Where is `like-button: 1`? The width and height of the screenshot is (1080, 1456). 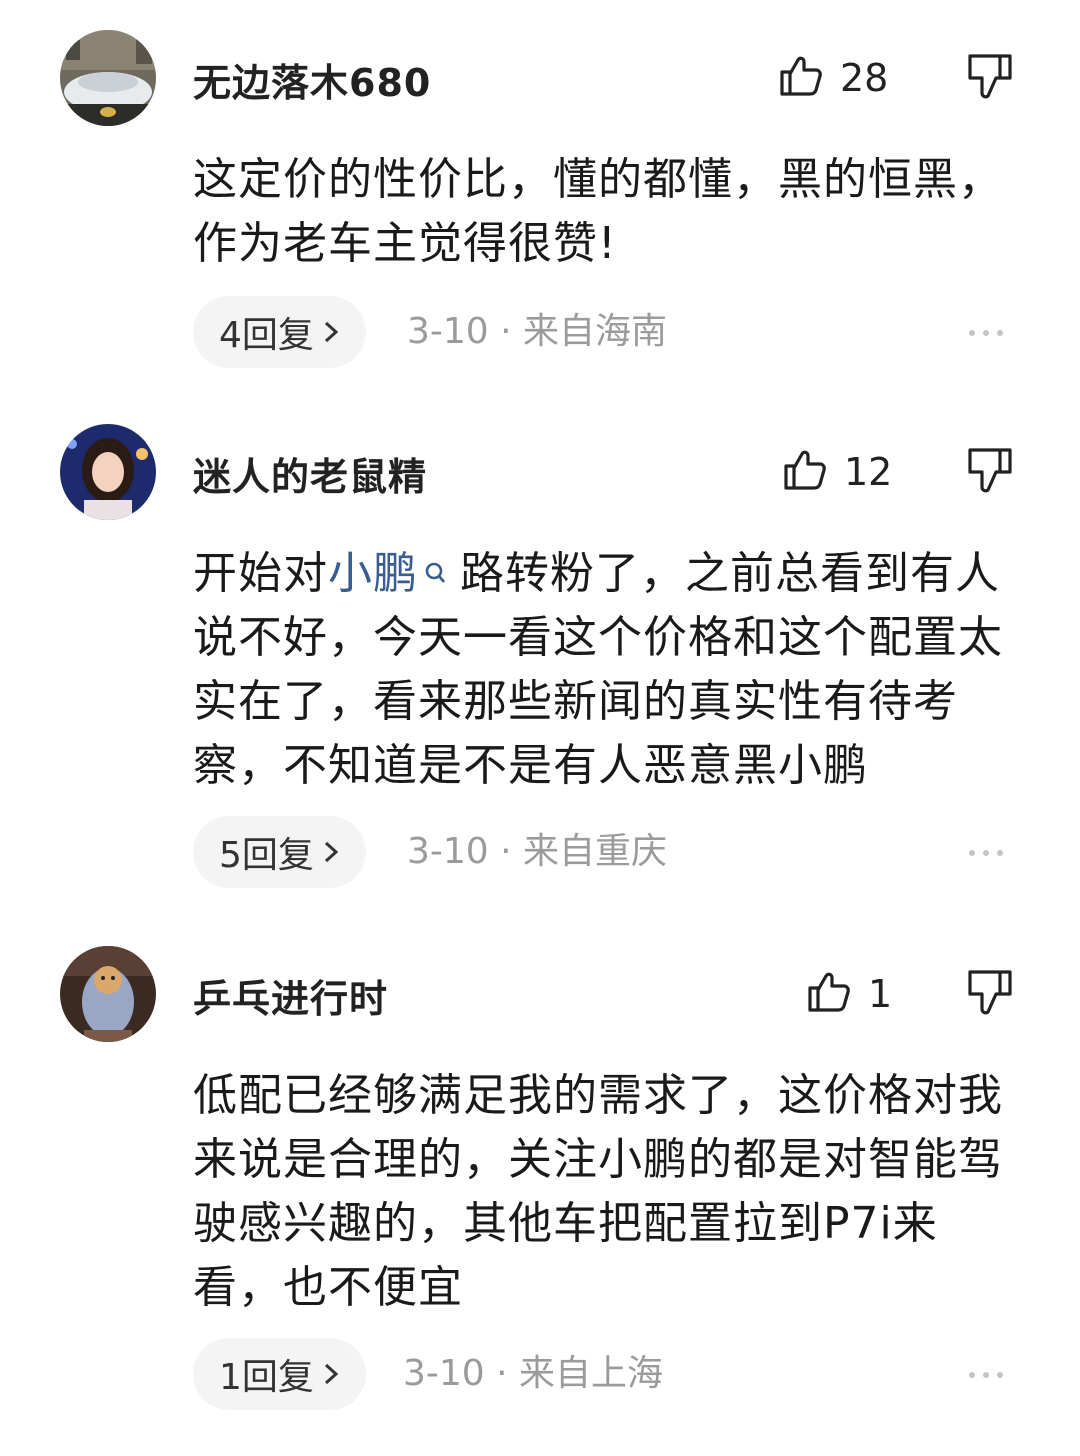
like-button: 1 is located at coordinates (848, 994).